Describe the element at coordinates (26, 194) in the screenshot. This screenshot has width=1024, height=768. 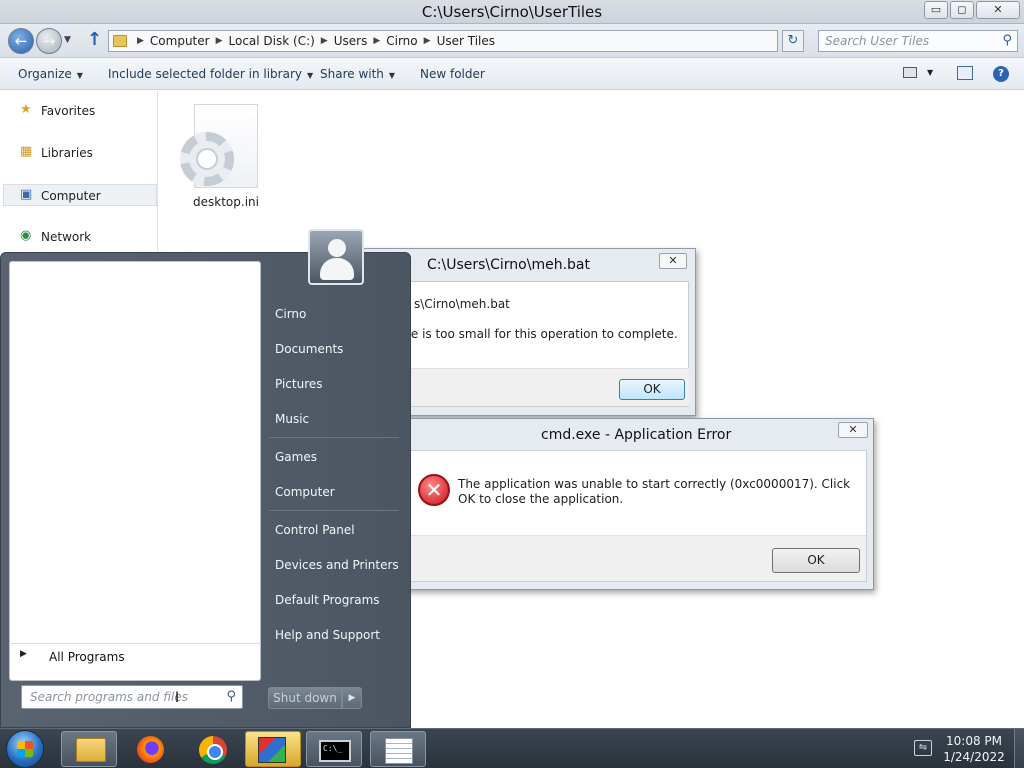
I see `computer-icon: ▣` at that location.